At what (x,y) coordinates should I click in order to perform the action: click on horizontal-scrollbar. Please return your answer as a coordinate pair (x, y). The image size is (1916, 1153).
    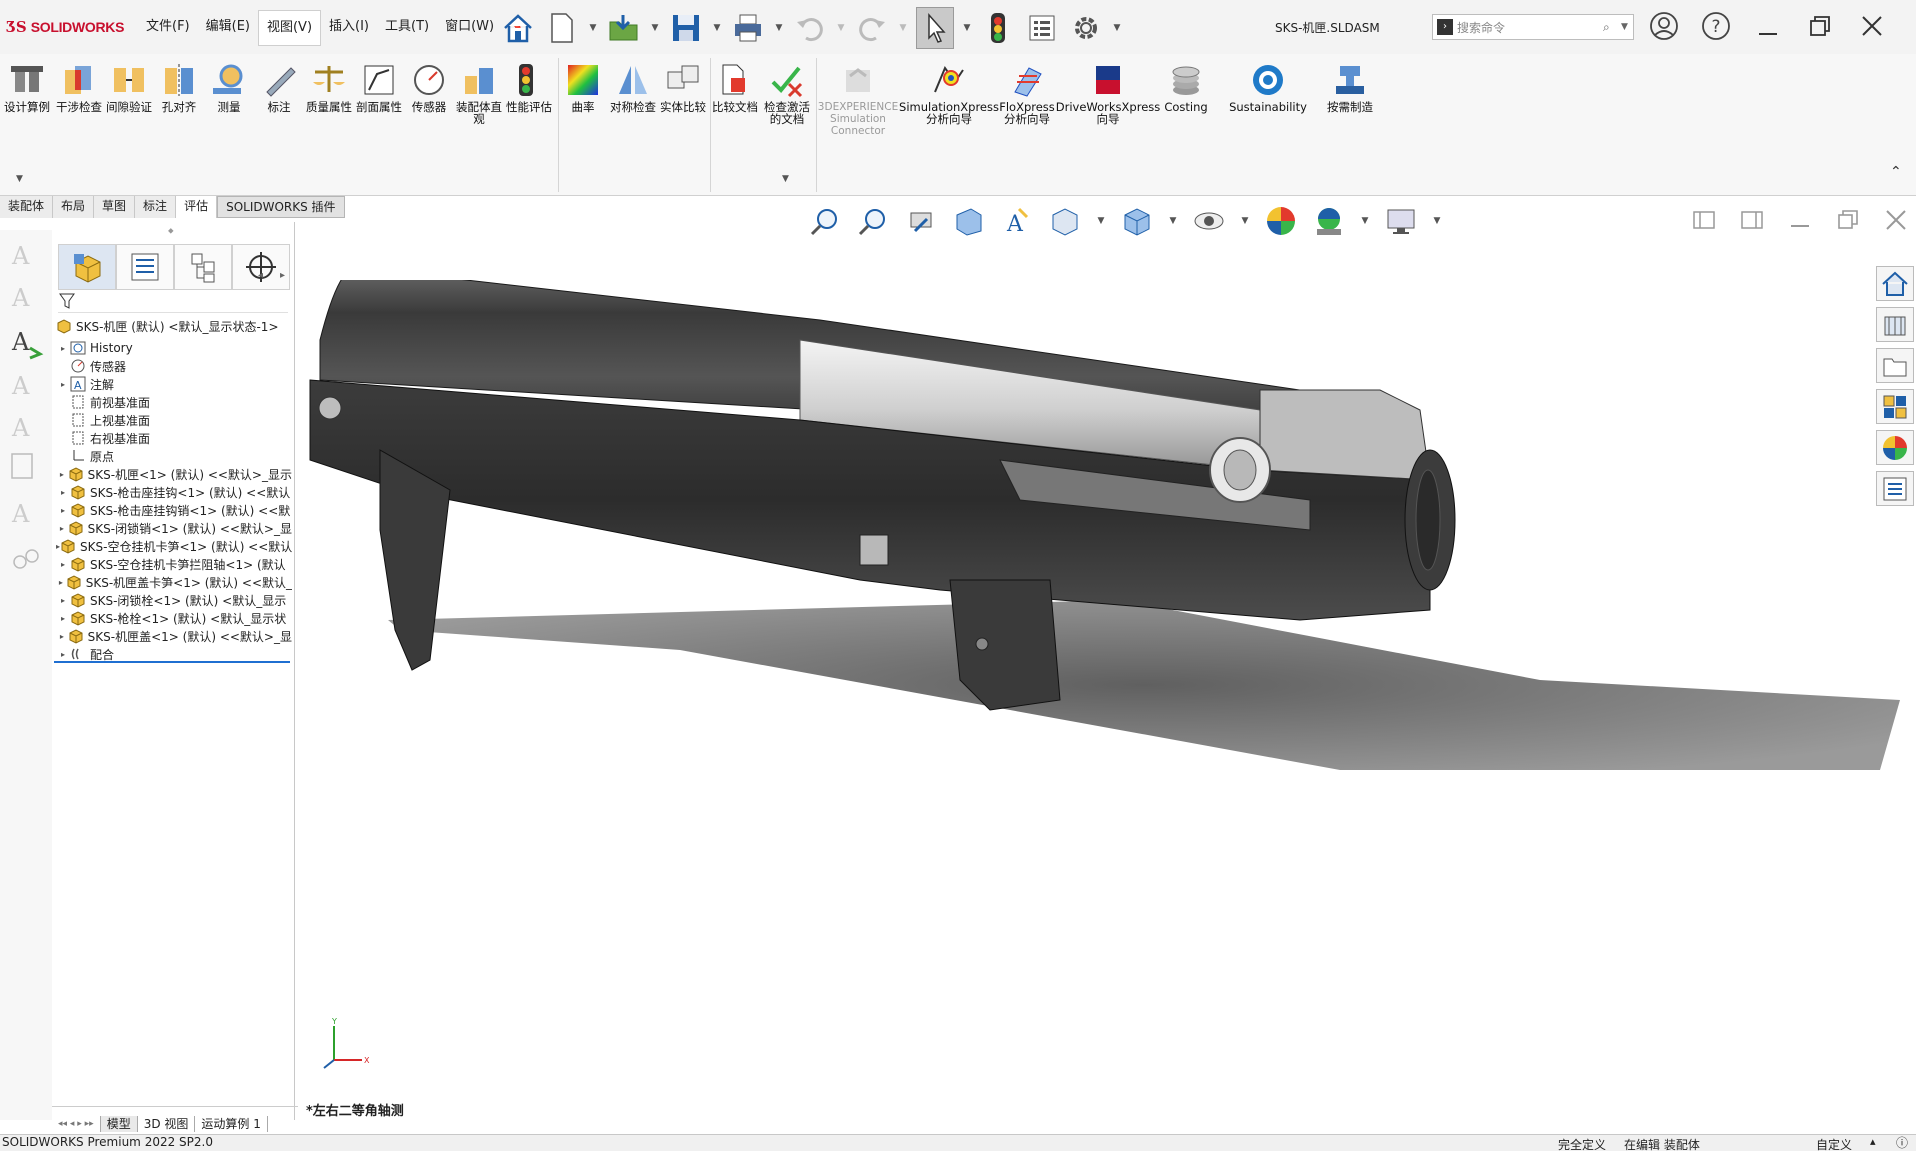
    Looking at the image, I should click on (175, 1110).